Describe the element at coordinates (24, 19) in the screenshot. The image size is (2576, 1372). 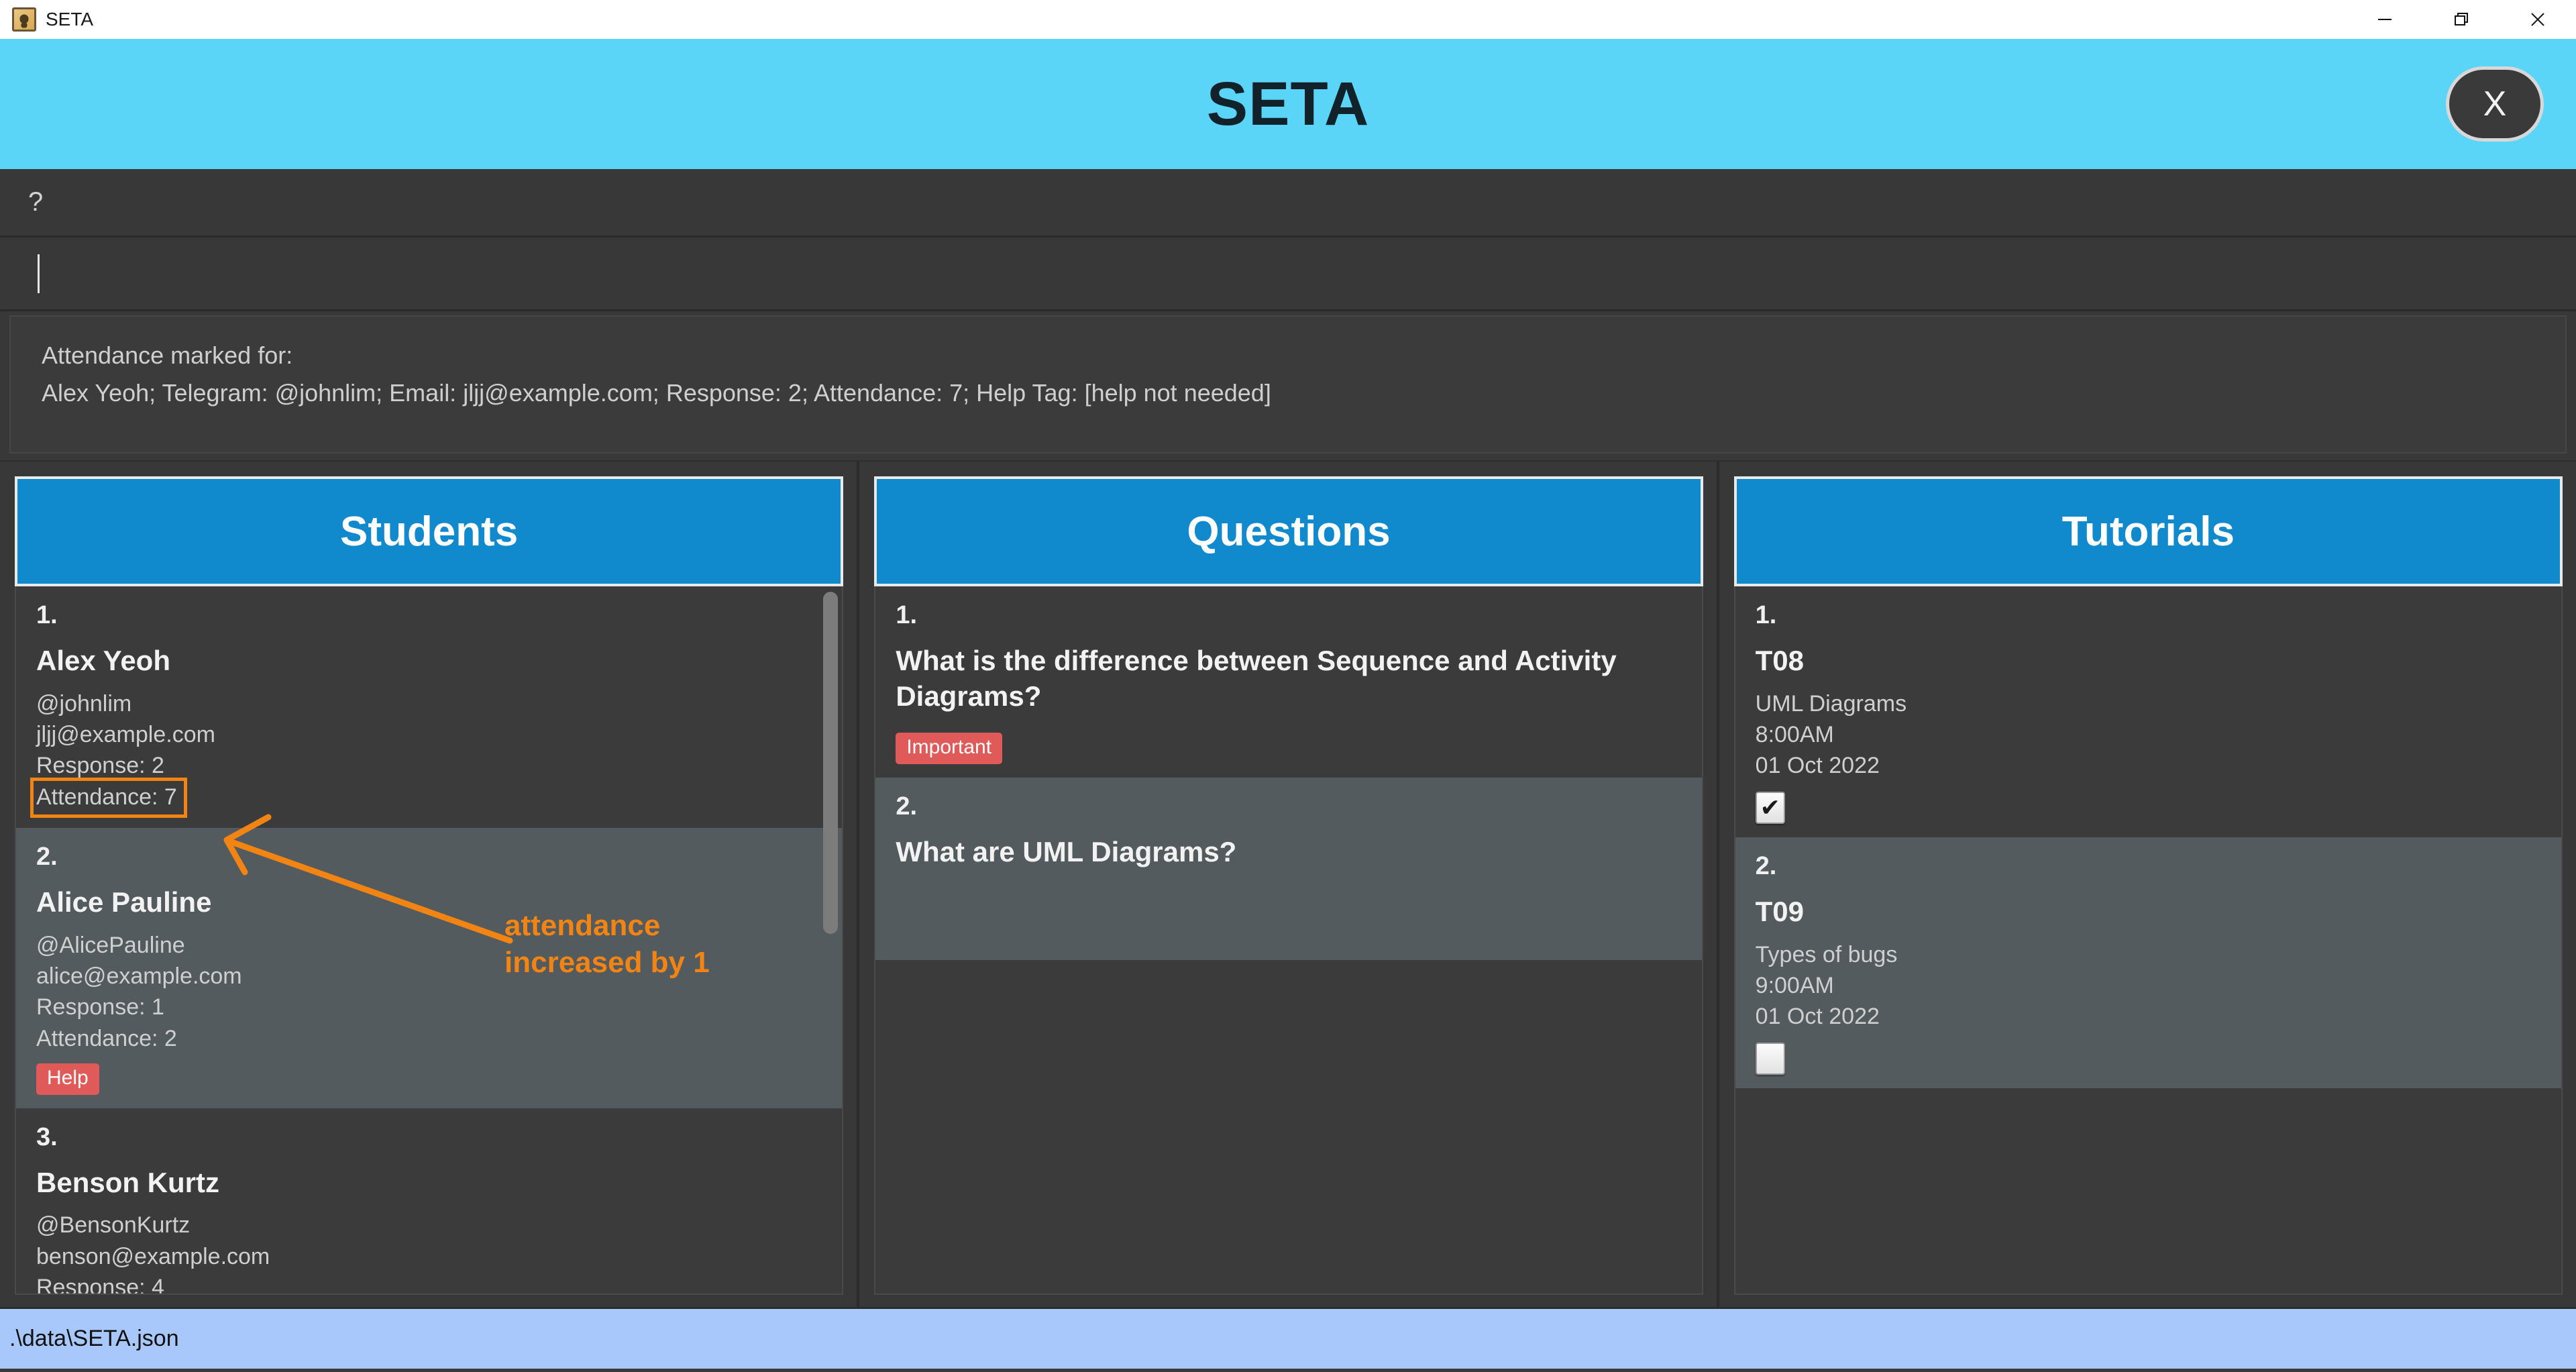
I see `address-book-icon` at that location.